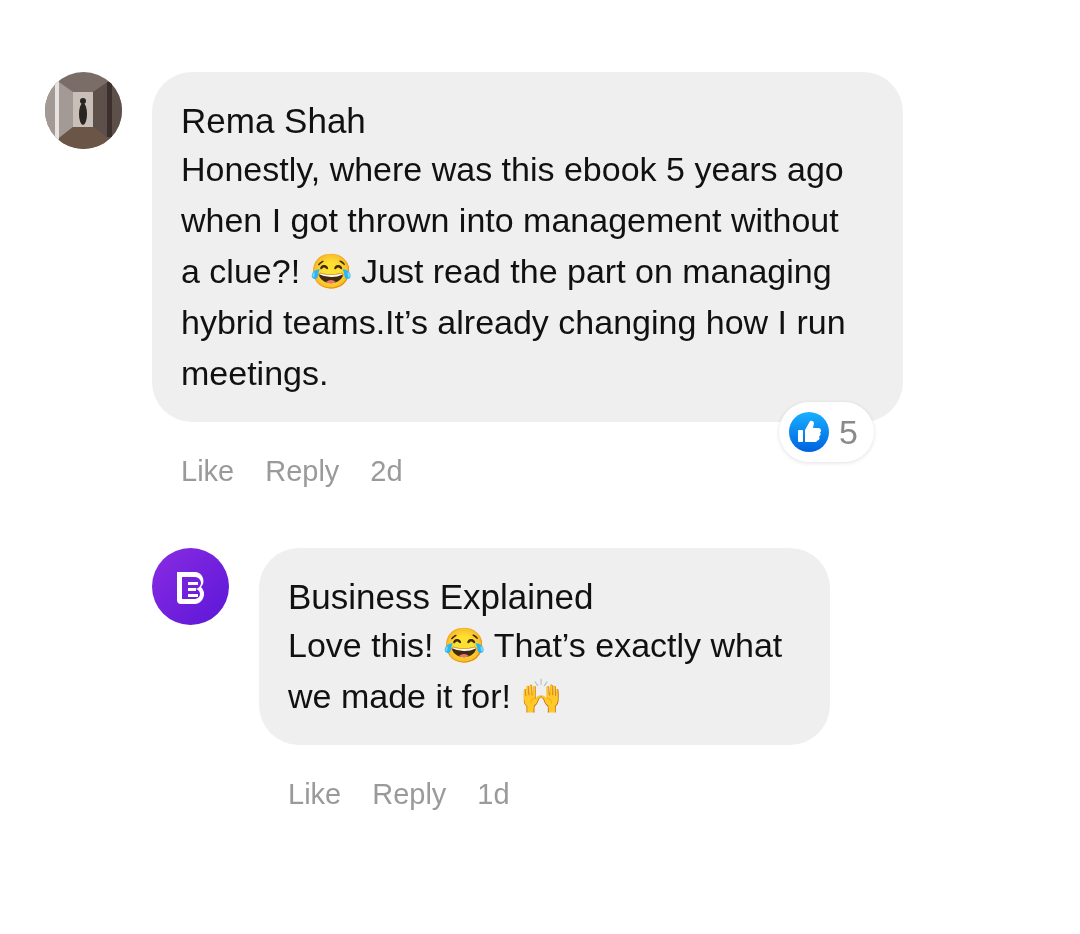 The width and height of the screenshot is (1080, 934). Describe the element at coordinates (527, 121) in the screenshot. I see `author-name: Rema Shah` at that location.